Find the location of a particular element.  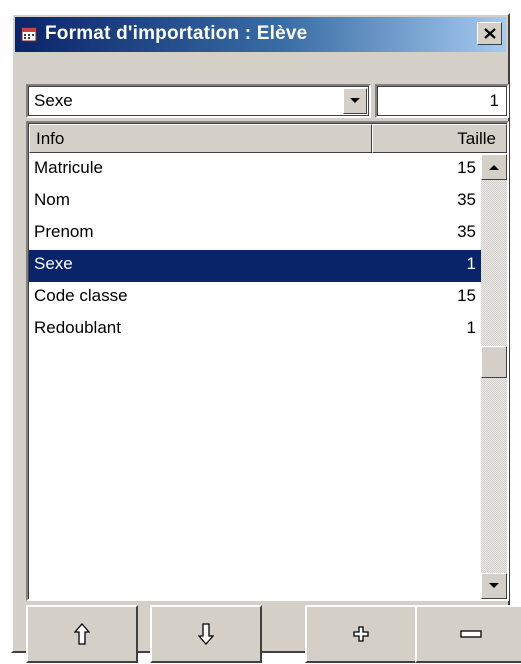

list-item: Redoublant 1 is located at coordinates (255, 330).